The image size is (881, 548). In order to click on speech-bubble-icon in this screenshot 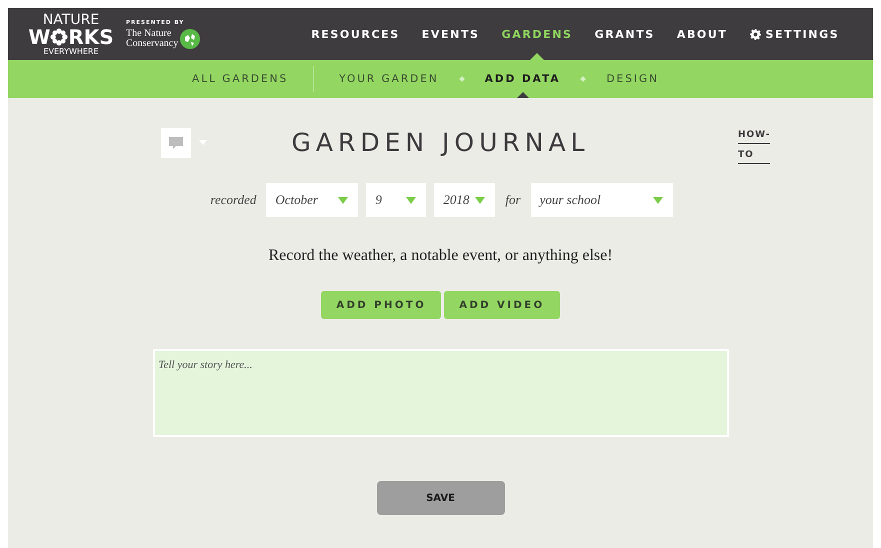, I will do `click(176, 143)`.